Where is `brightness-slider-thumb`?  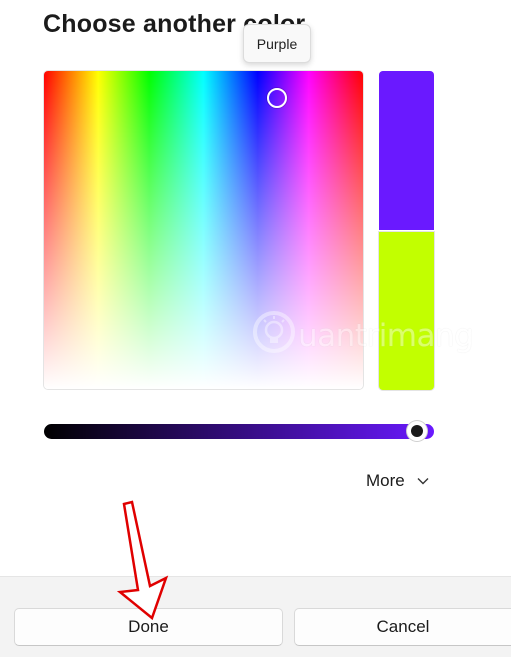 brightness-slider-thumb is located at coordinates (417, 431).